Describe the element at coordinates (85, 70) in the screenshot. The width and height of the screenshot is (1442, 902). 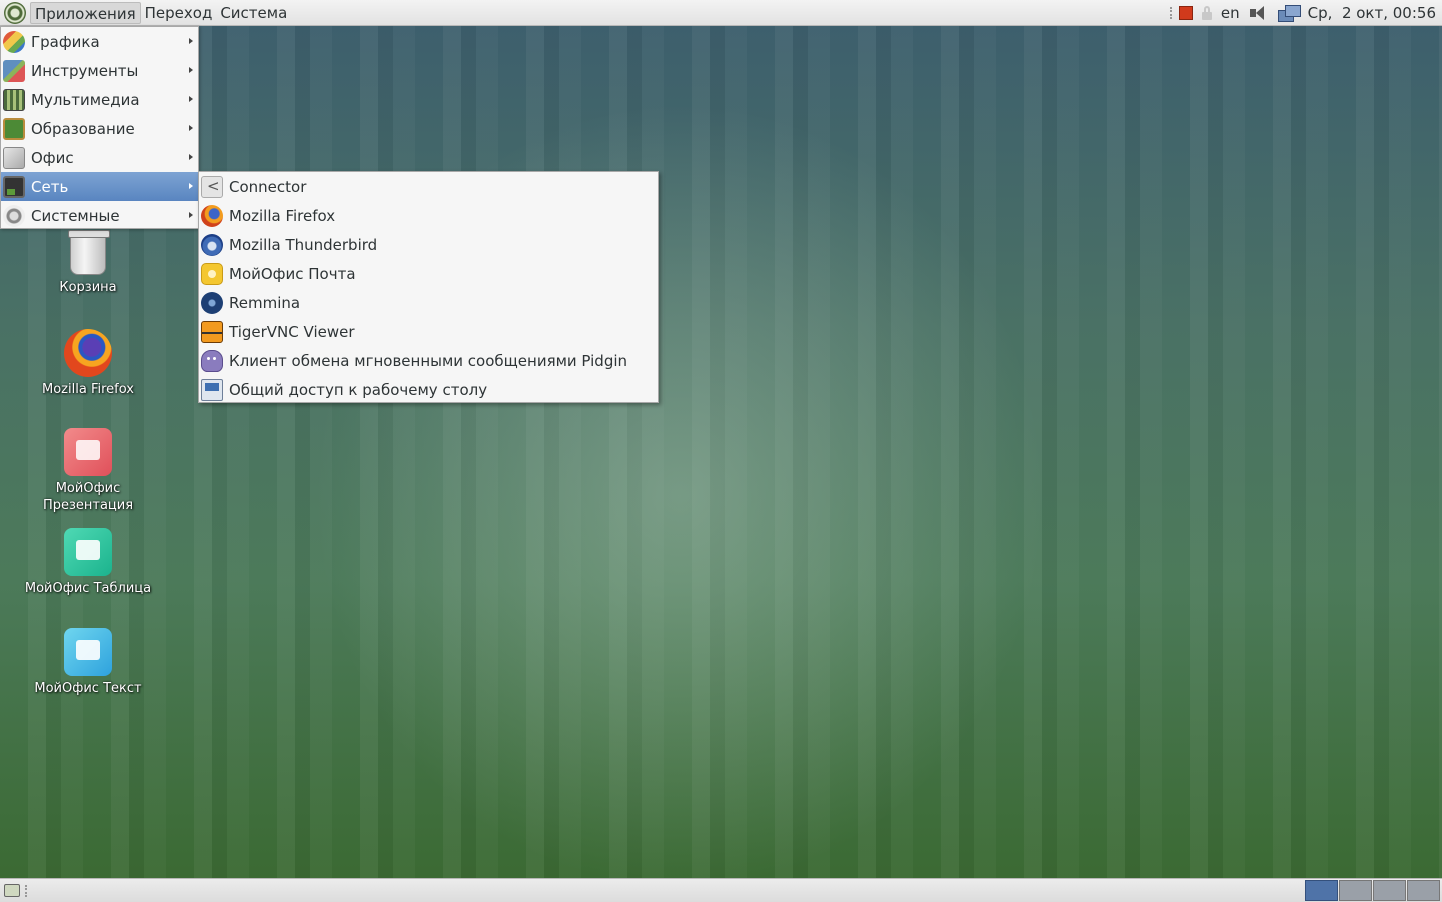
I see `menu-item-label: Инструменты` at that location.